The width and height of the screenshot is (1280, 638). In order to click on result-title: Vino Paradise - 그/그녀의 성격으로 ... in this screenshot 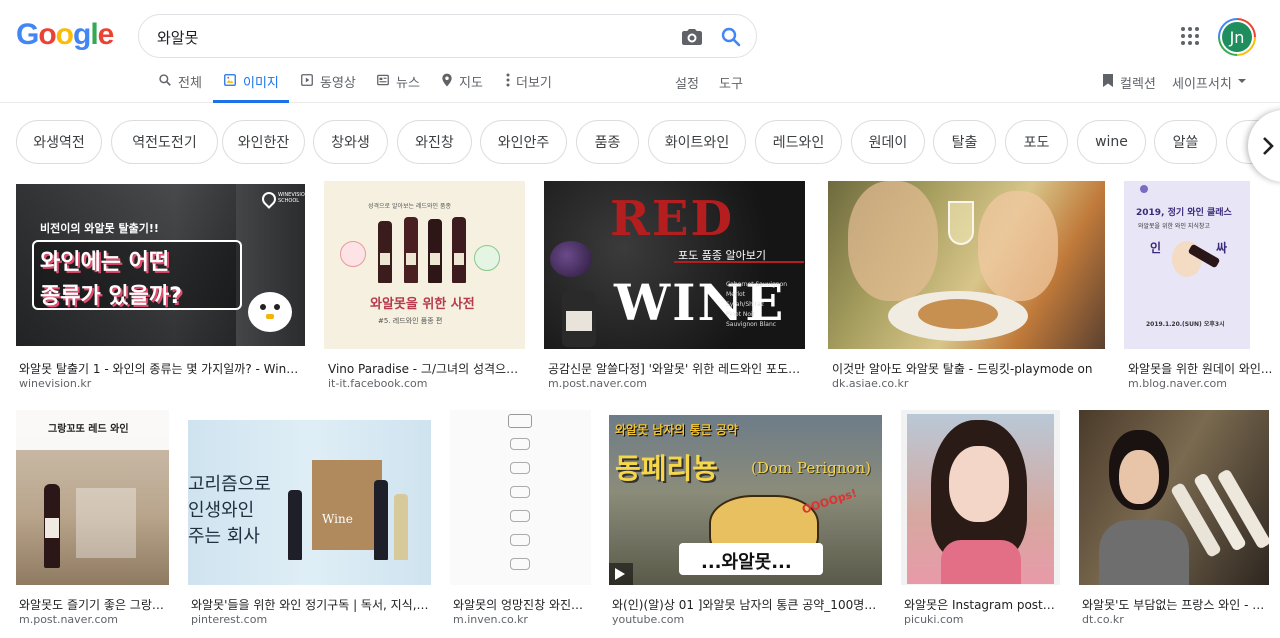, I will do `click(425, 368)`.